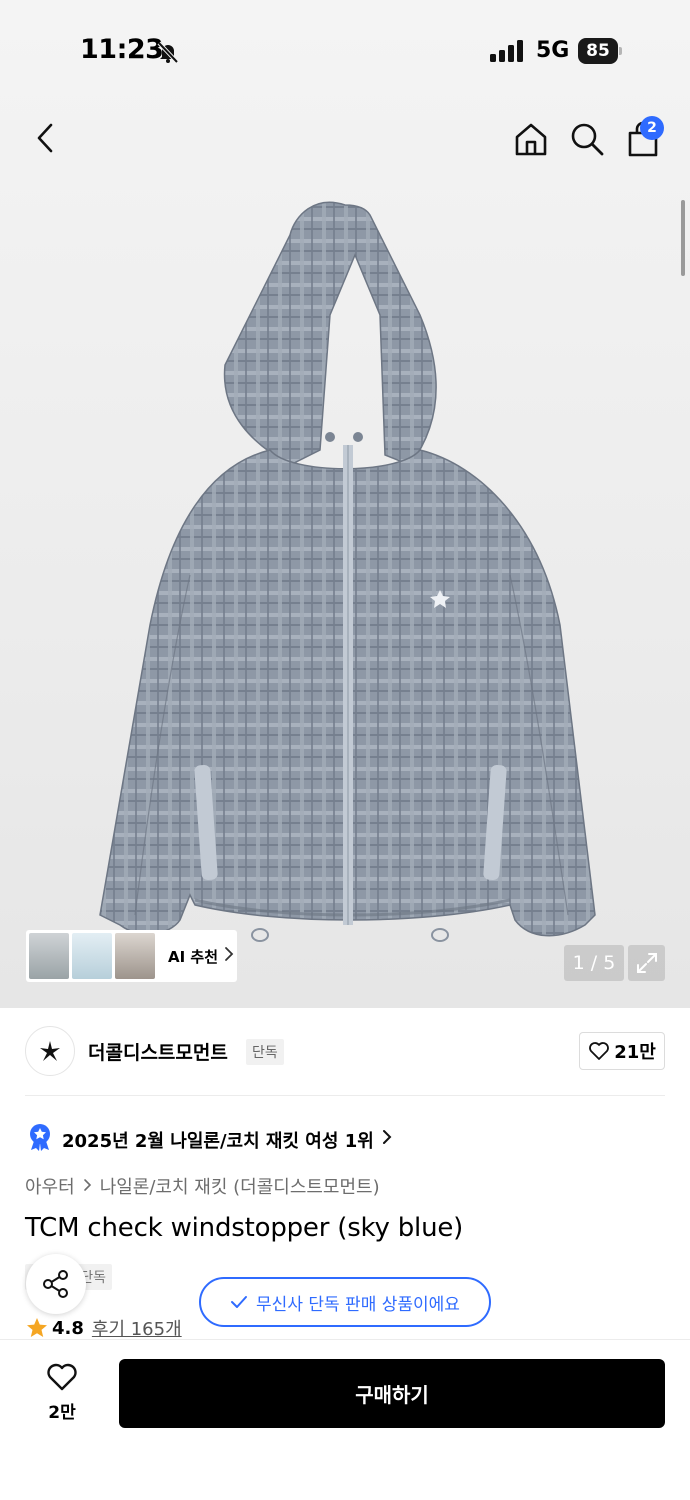 The height and width of the screenshot is (1500, 690). What do you see at coordinates (92, 956) in the screenshot?
I see `ai-thumb-blue` at bounding box center [92, 956].